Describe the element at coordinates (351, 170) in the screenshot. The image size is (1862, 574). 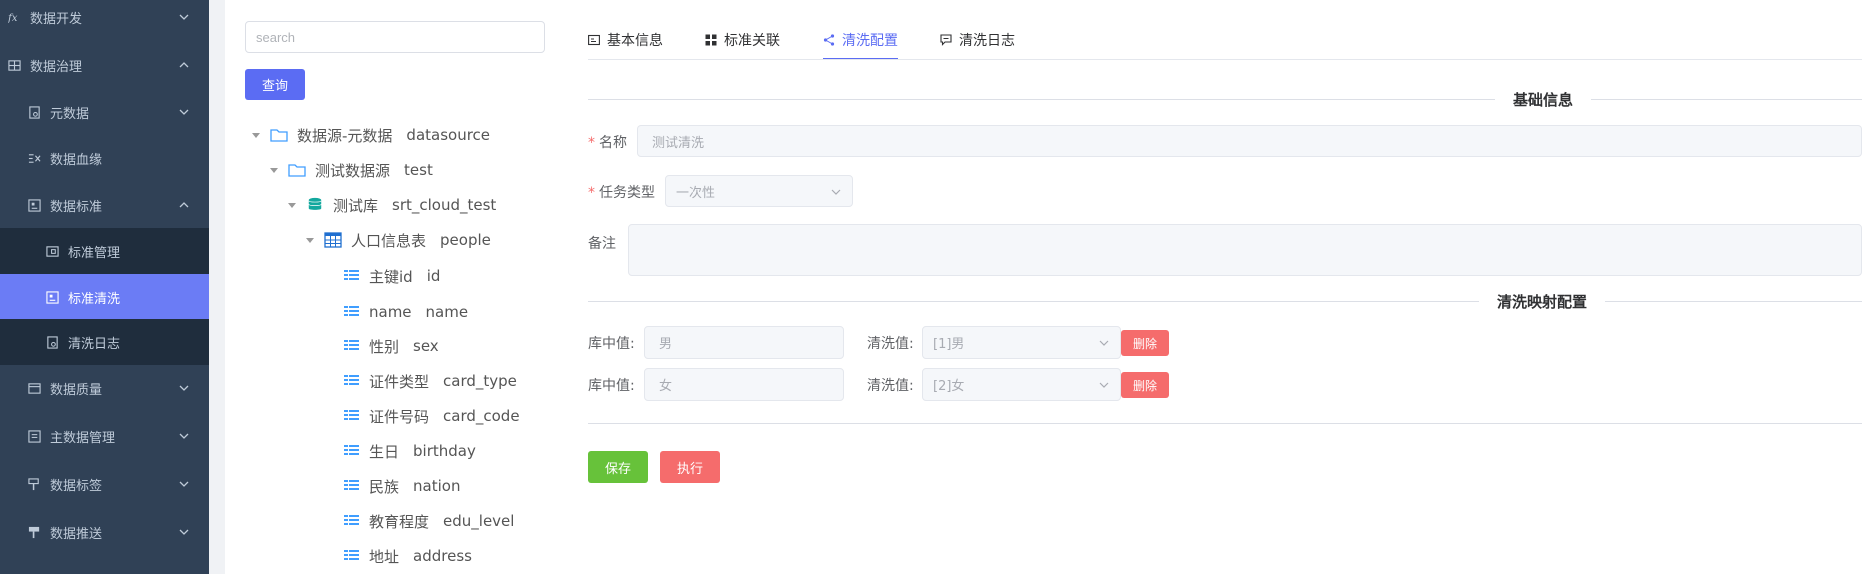
I see `tree-node-test-datasource: 测试数据源 test` at that location.